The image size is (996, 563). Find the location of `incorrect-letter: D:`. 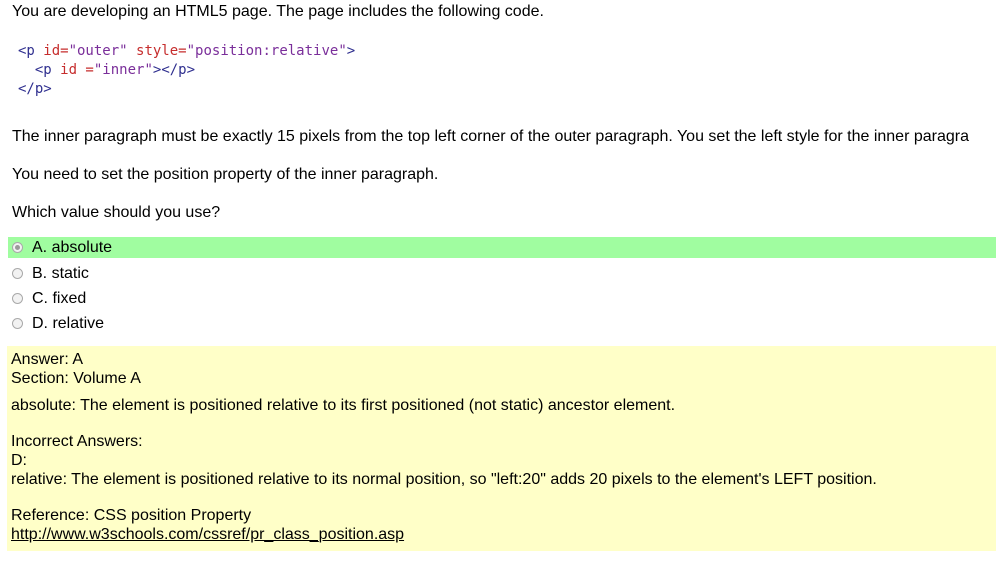

incorrect-letter: D: is located at coordinates (19, 460).